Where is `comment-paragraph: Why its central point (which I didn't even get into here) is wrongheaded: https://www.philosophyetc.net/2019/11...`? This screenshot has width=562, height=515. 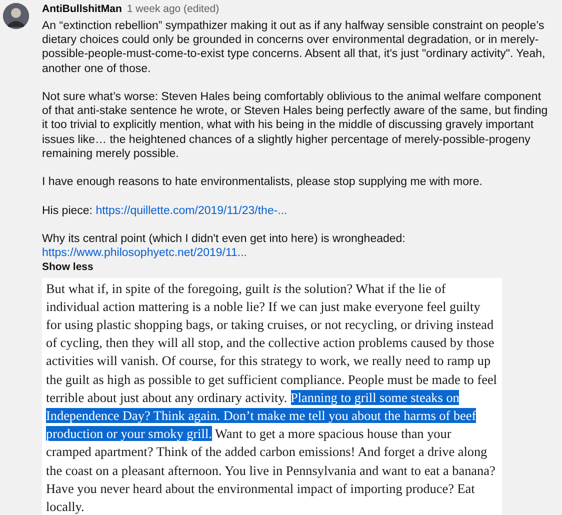 comment-paragraph: Why its central point (which I didn't even get into here) is wrongheaded: https://www.philosophyetc.net/2019/11... is located at coordinates (297, 246).